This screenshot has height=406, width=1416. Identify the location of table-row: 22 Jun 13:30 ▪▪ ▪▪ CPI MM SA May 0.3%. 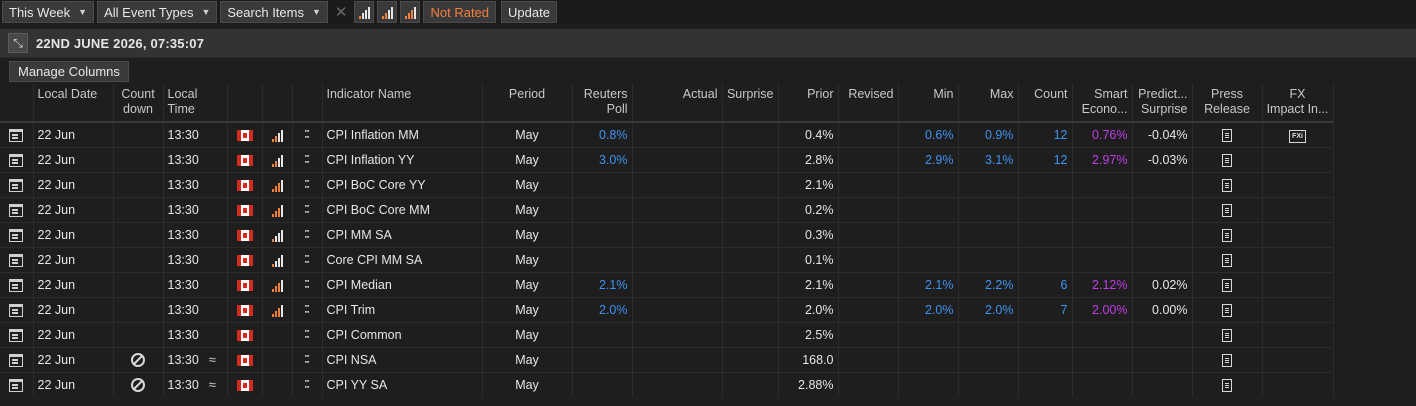
(667, 234).